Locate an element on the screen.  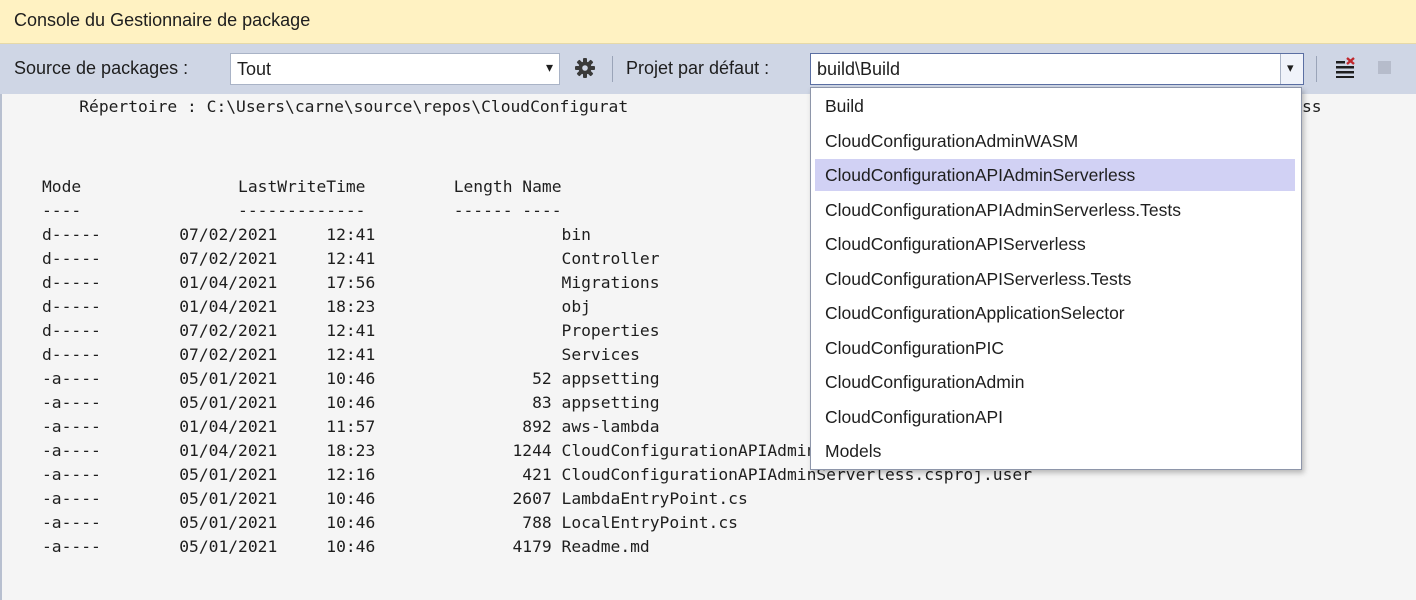
title-bar: Console du Gestionnaire de package is located at coordinates (708, 22).